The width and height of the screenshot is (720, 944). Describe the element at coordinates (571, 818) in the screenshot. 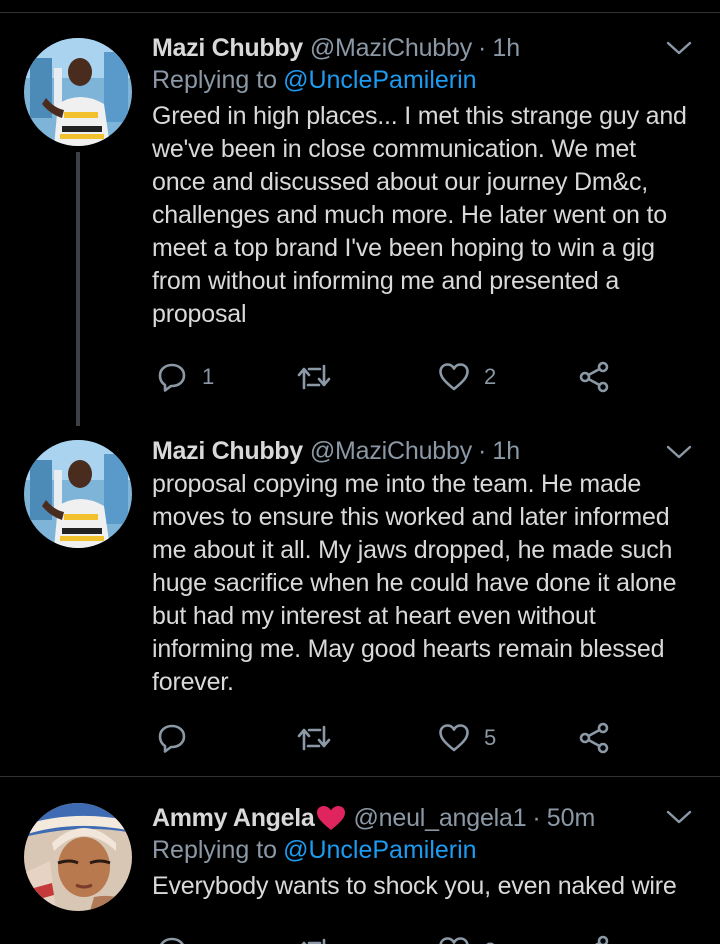

I see `timestamp: 50m` at that location.